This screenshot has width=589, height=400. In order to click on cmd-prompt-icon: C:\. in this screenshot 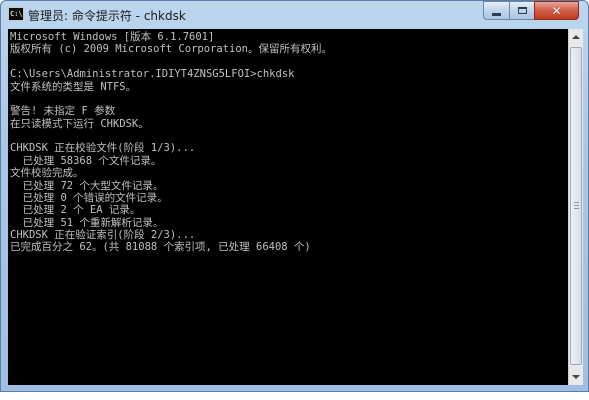, I will do `click(17, 14)`.